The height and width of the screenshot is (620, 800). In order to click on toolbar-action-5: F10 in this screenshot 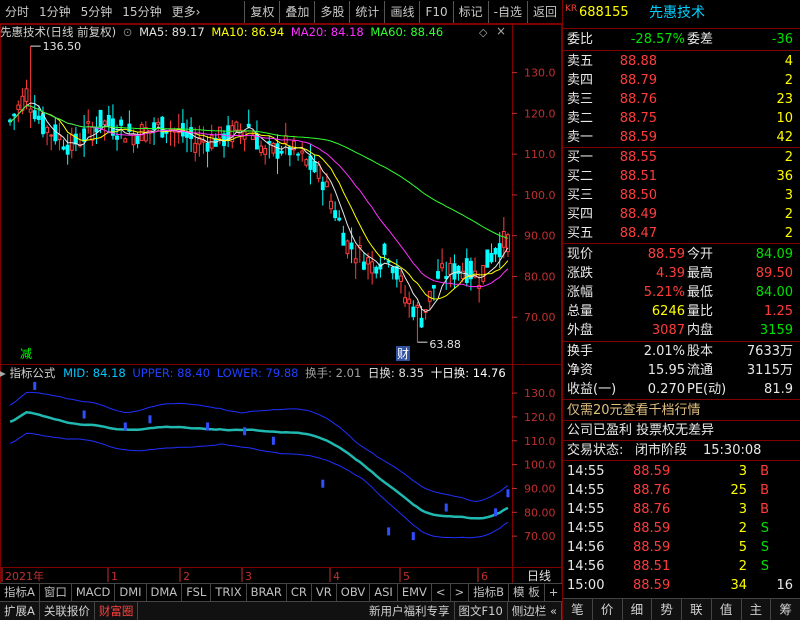, I will do `click(435, 11)`.